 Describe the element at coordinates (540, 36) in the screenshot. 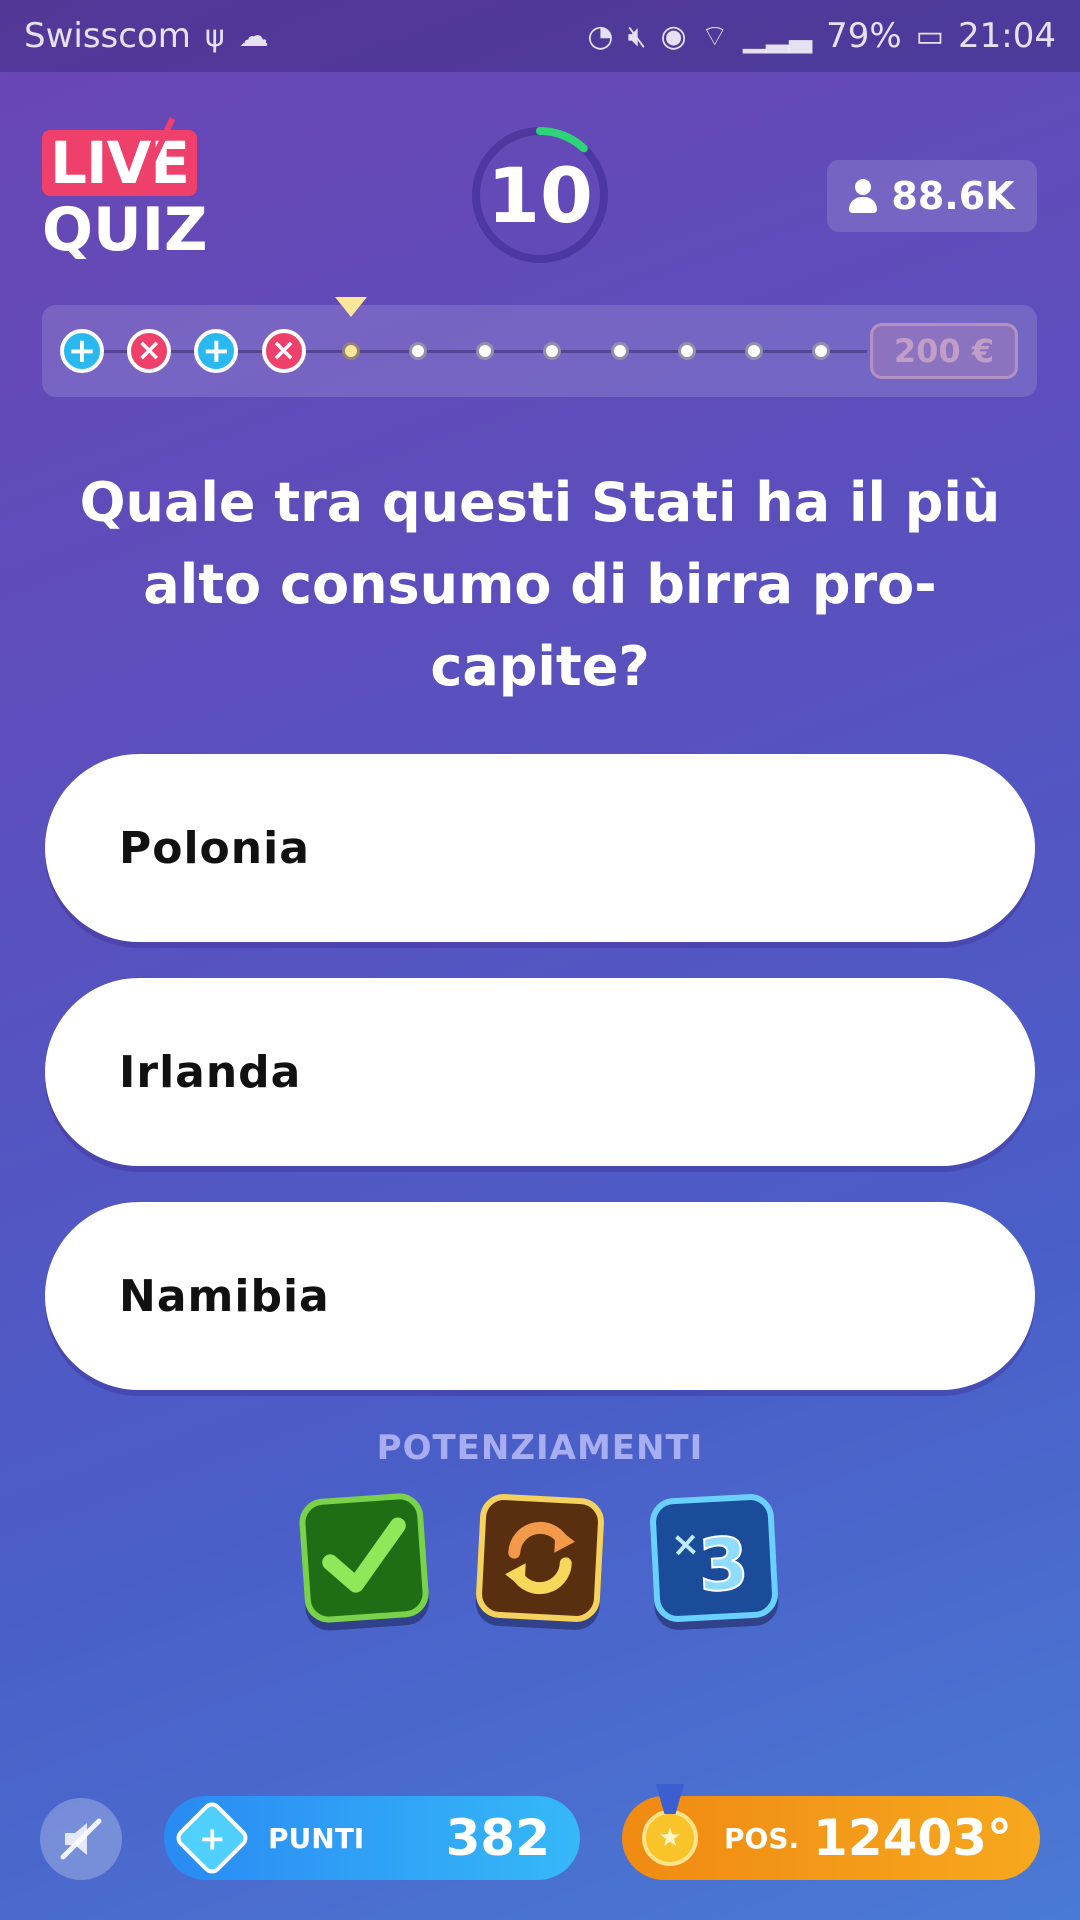

I see `status-bar: Swisscom ψ ☁ ◔ 🔇︎ ◉ ⌔ ▁▂▃ 79% ▭ 21:04` at that location.